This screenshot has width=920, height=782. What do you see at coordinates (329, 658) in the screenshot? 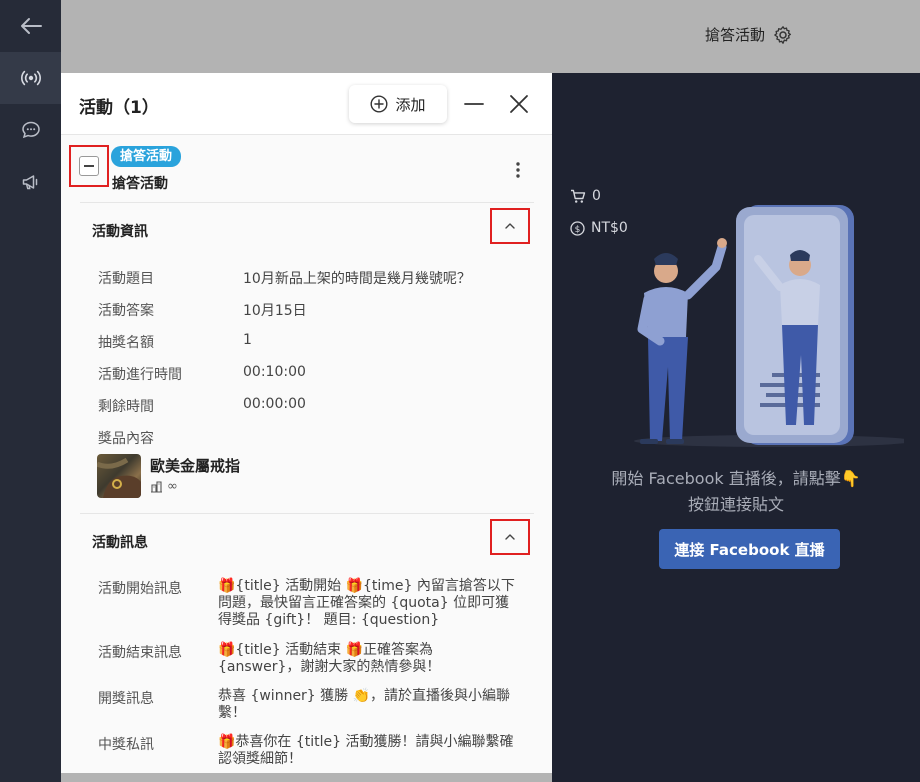
I see `message-value: 🎁{title} 活動結束 🎁正確答案為 {answer}，謝謝大家的熱情參與！` at bounding box center [329, 658].